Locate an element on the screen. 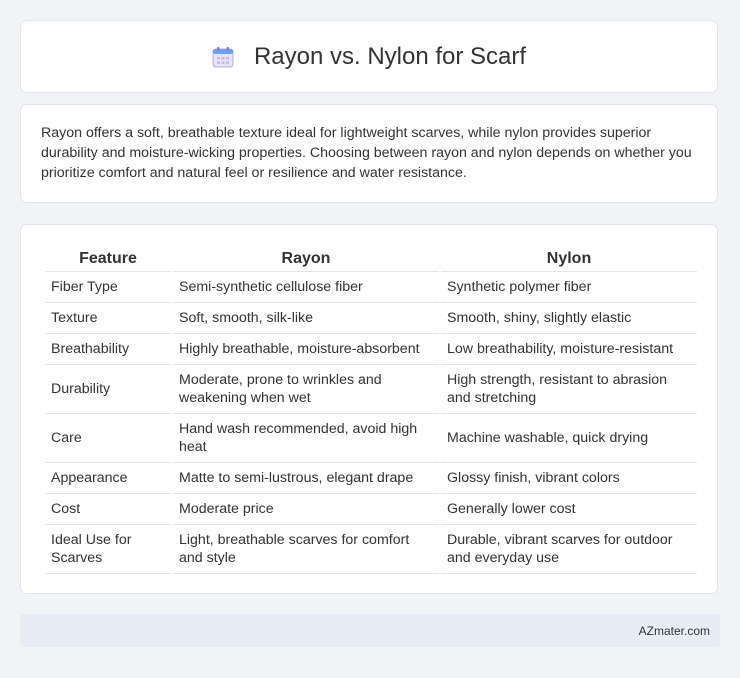 The height and width of the screenshot is (678, 740). cell-rayon: Moderate price is located at coordinates (306, 509).